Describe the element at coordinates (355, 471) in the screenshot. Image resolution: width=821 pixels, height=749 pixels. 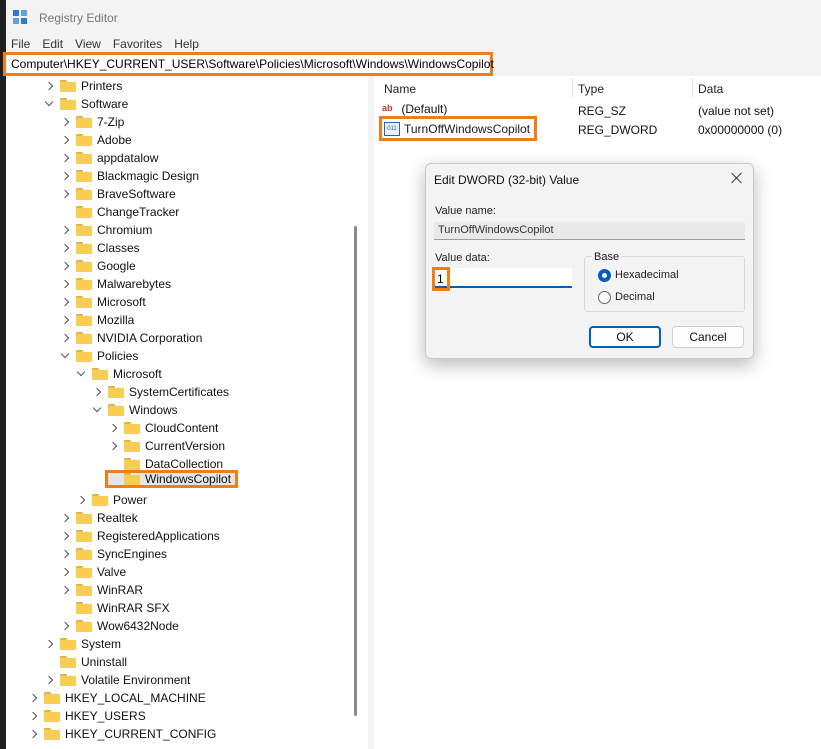
I see `tree-scrollbar` at that location.